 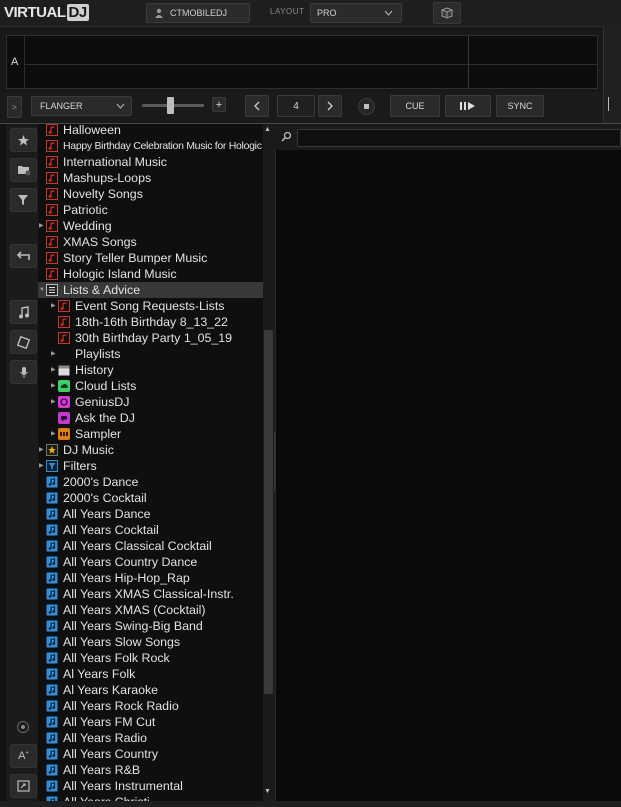 I want to click on browser-sidebar: A+, so click(x=22, y=465).